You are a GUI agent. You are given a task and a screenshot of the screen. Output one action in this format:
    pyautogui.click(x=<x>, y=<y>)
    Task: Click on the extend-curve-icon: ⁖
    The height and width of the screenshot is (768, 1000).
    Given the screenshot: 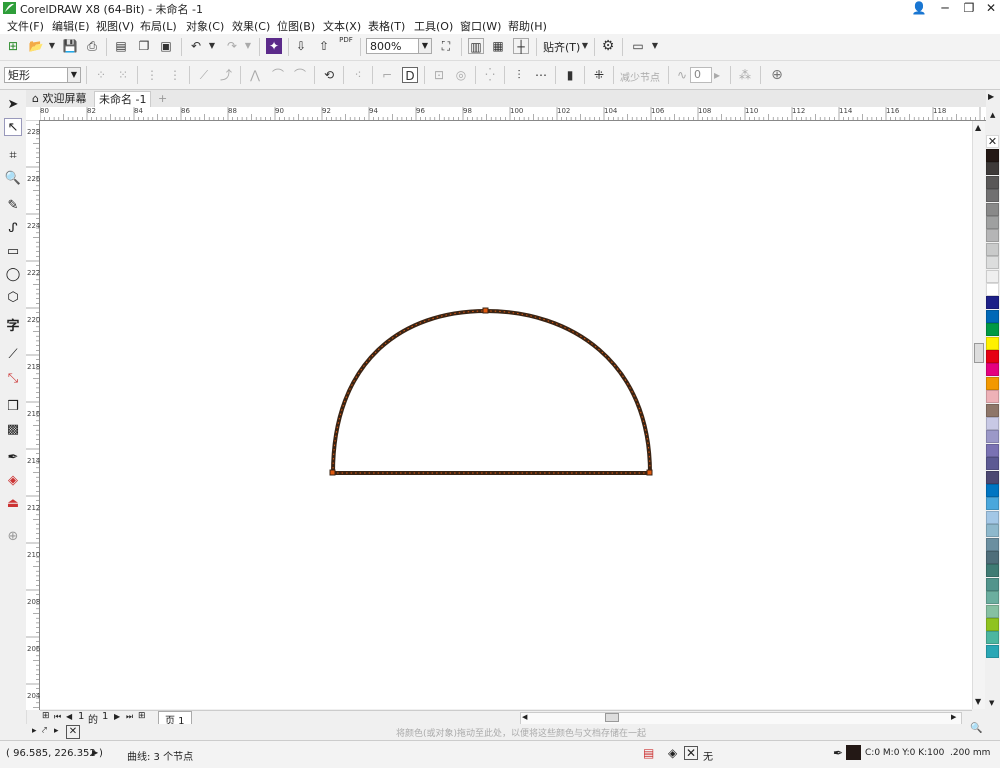 What is the action you would take?
    pyautogui.click(x=358, y=75)
    